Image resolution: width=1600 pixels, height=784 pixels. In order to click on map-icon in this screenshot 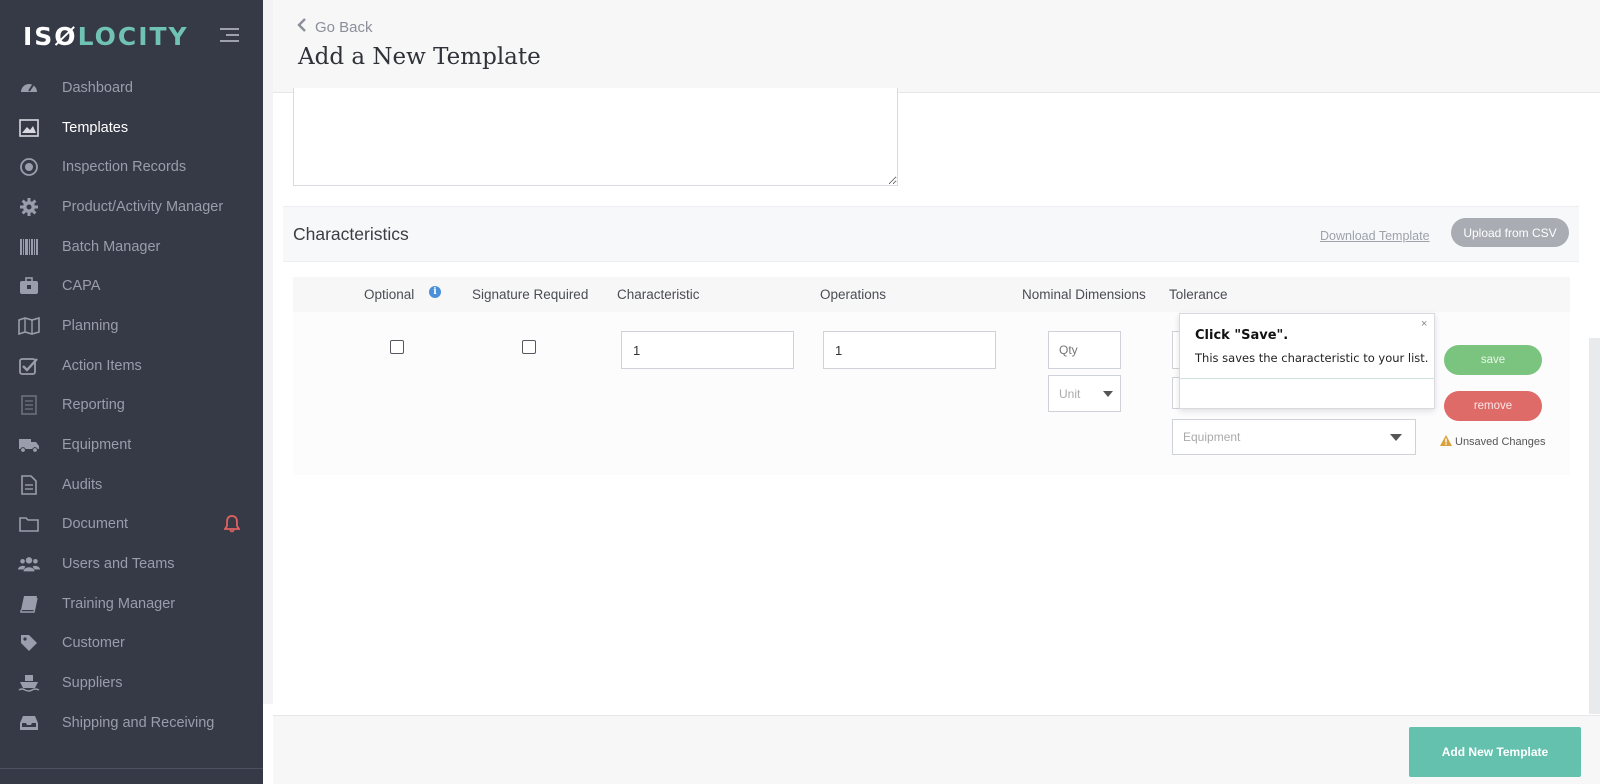, I will do `click(29, 326)`.